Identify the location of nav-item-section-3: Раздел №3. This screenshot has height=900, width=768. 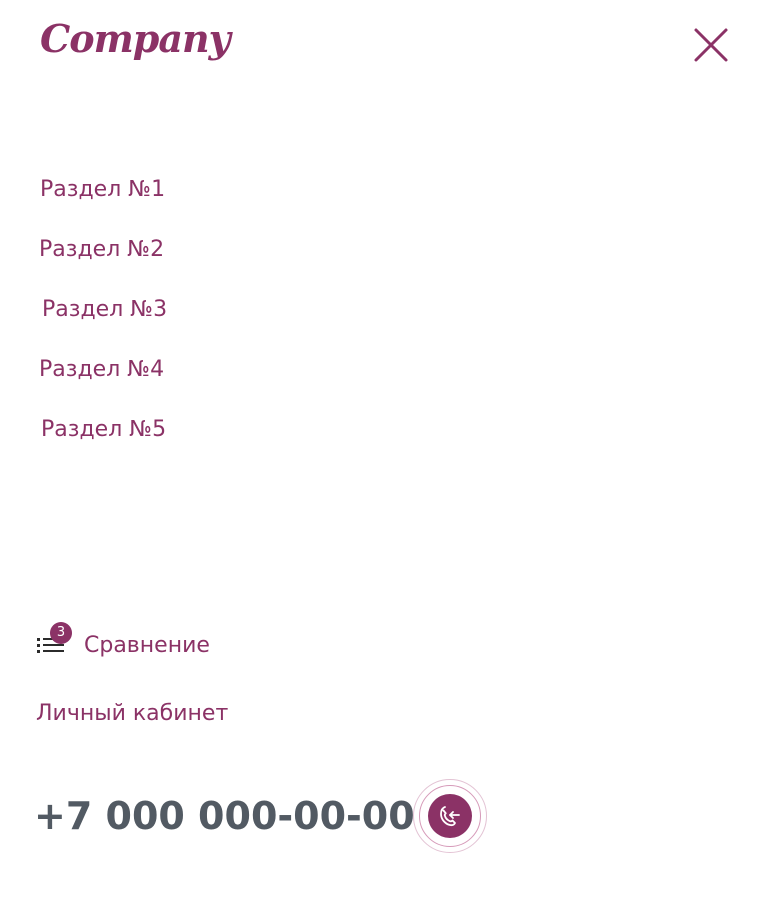
(104, 310).